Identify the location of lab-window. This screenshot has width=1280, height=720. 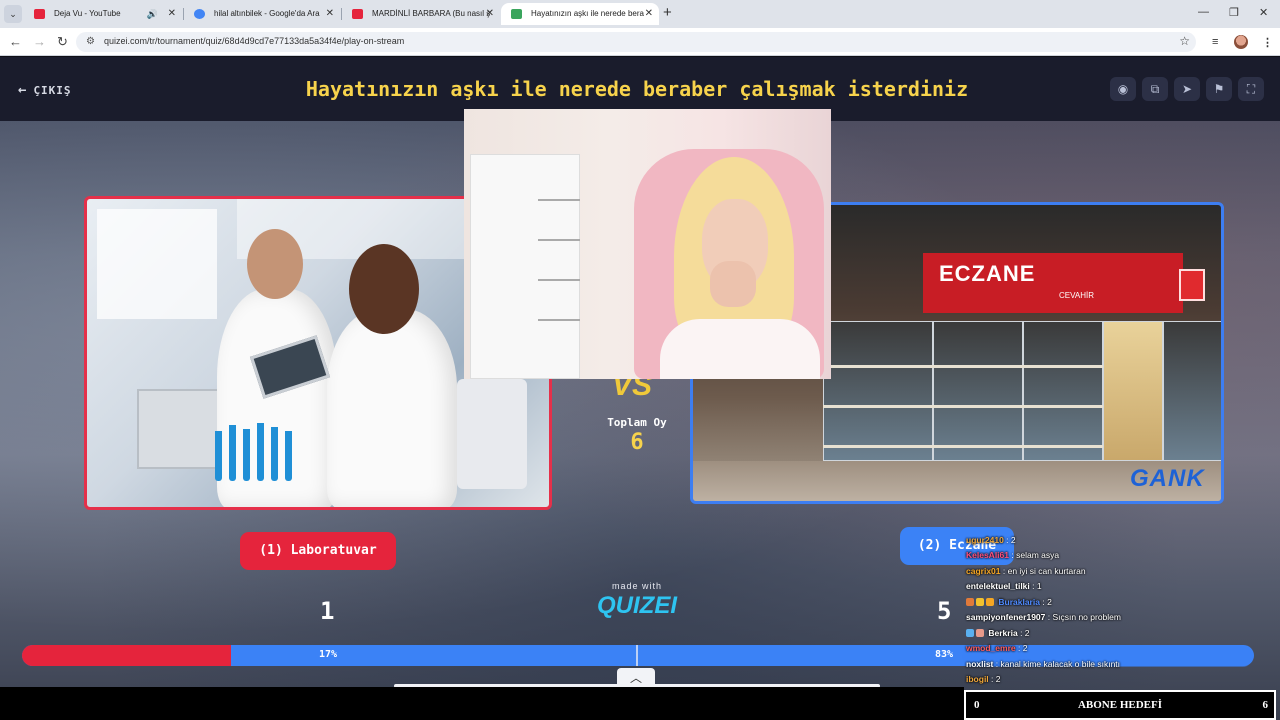
(157, 264).